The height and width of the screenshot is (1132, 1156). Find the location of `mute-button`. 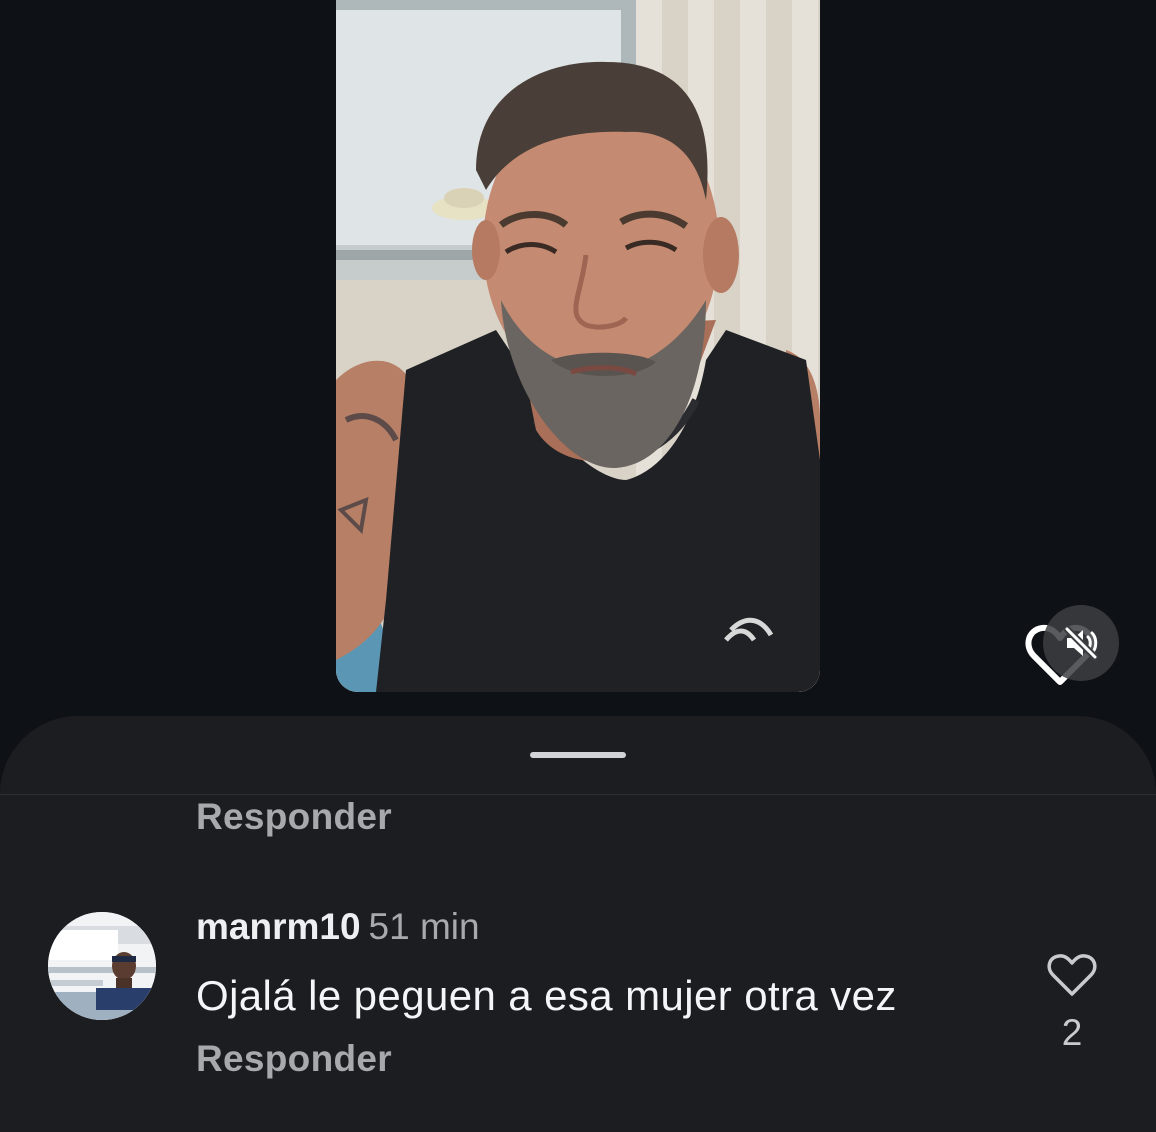

mute-button is located at coordinates (1081, 643).